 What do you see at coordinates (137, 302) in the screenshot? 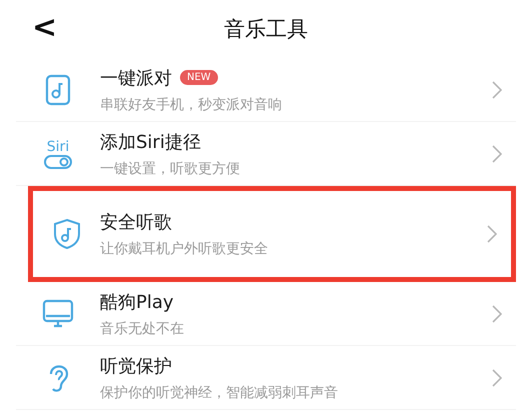
I see `item-title: 酷狗Play` at bounding box center [137, 302].